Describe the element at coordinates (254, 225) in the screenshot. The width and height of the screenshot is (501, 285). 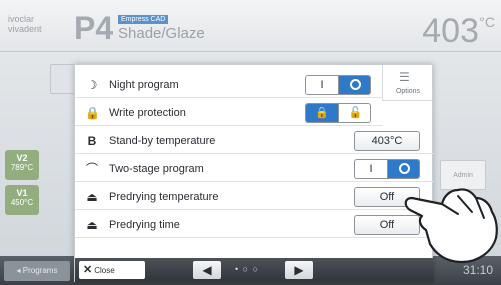
I see `row-predrying-time: ⏏ Predrying time Off` at that location.